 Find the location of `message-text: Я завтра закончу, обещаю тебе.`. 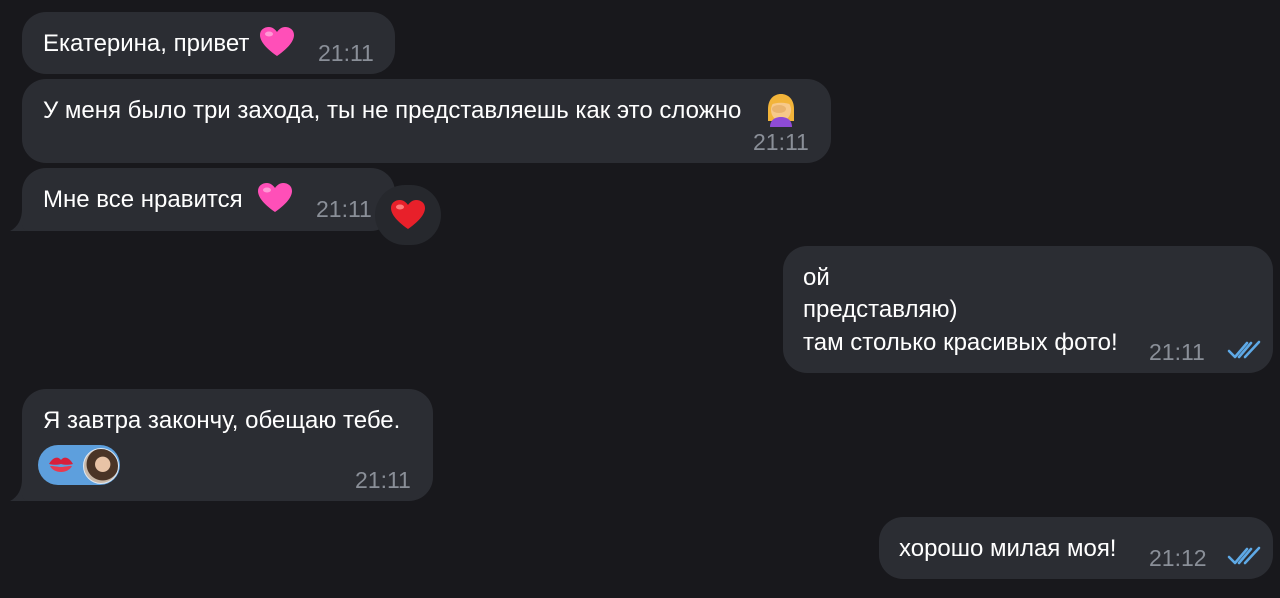

message-text: Я завтра закончу, обещаю тебе. is located at coordinates (222, 420).